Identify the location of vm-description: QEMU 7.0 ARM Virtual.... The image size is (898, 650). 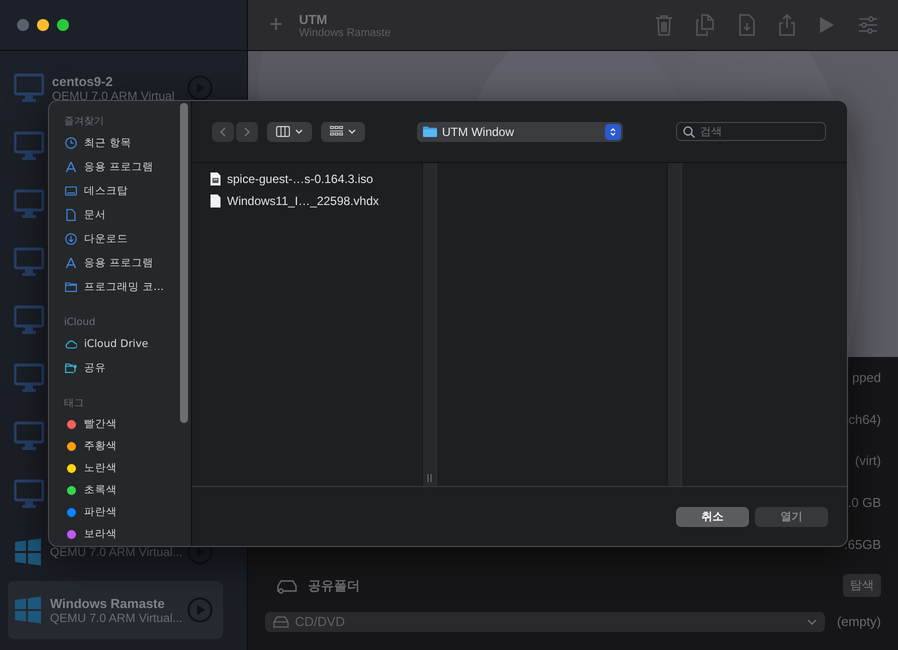
(114, 617).